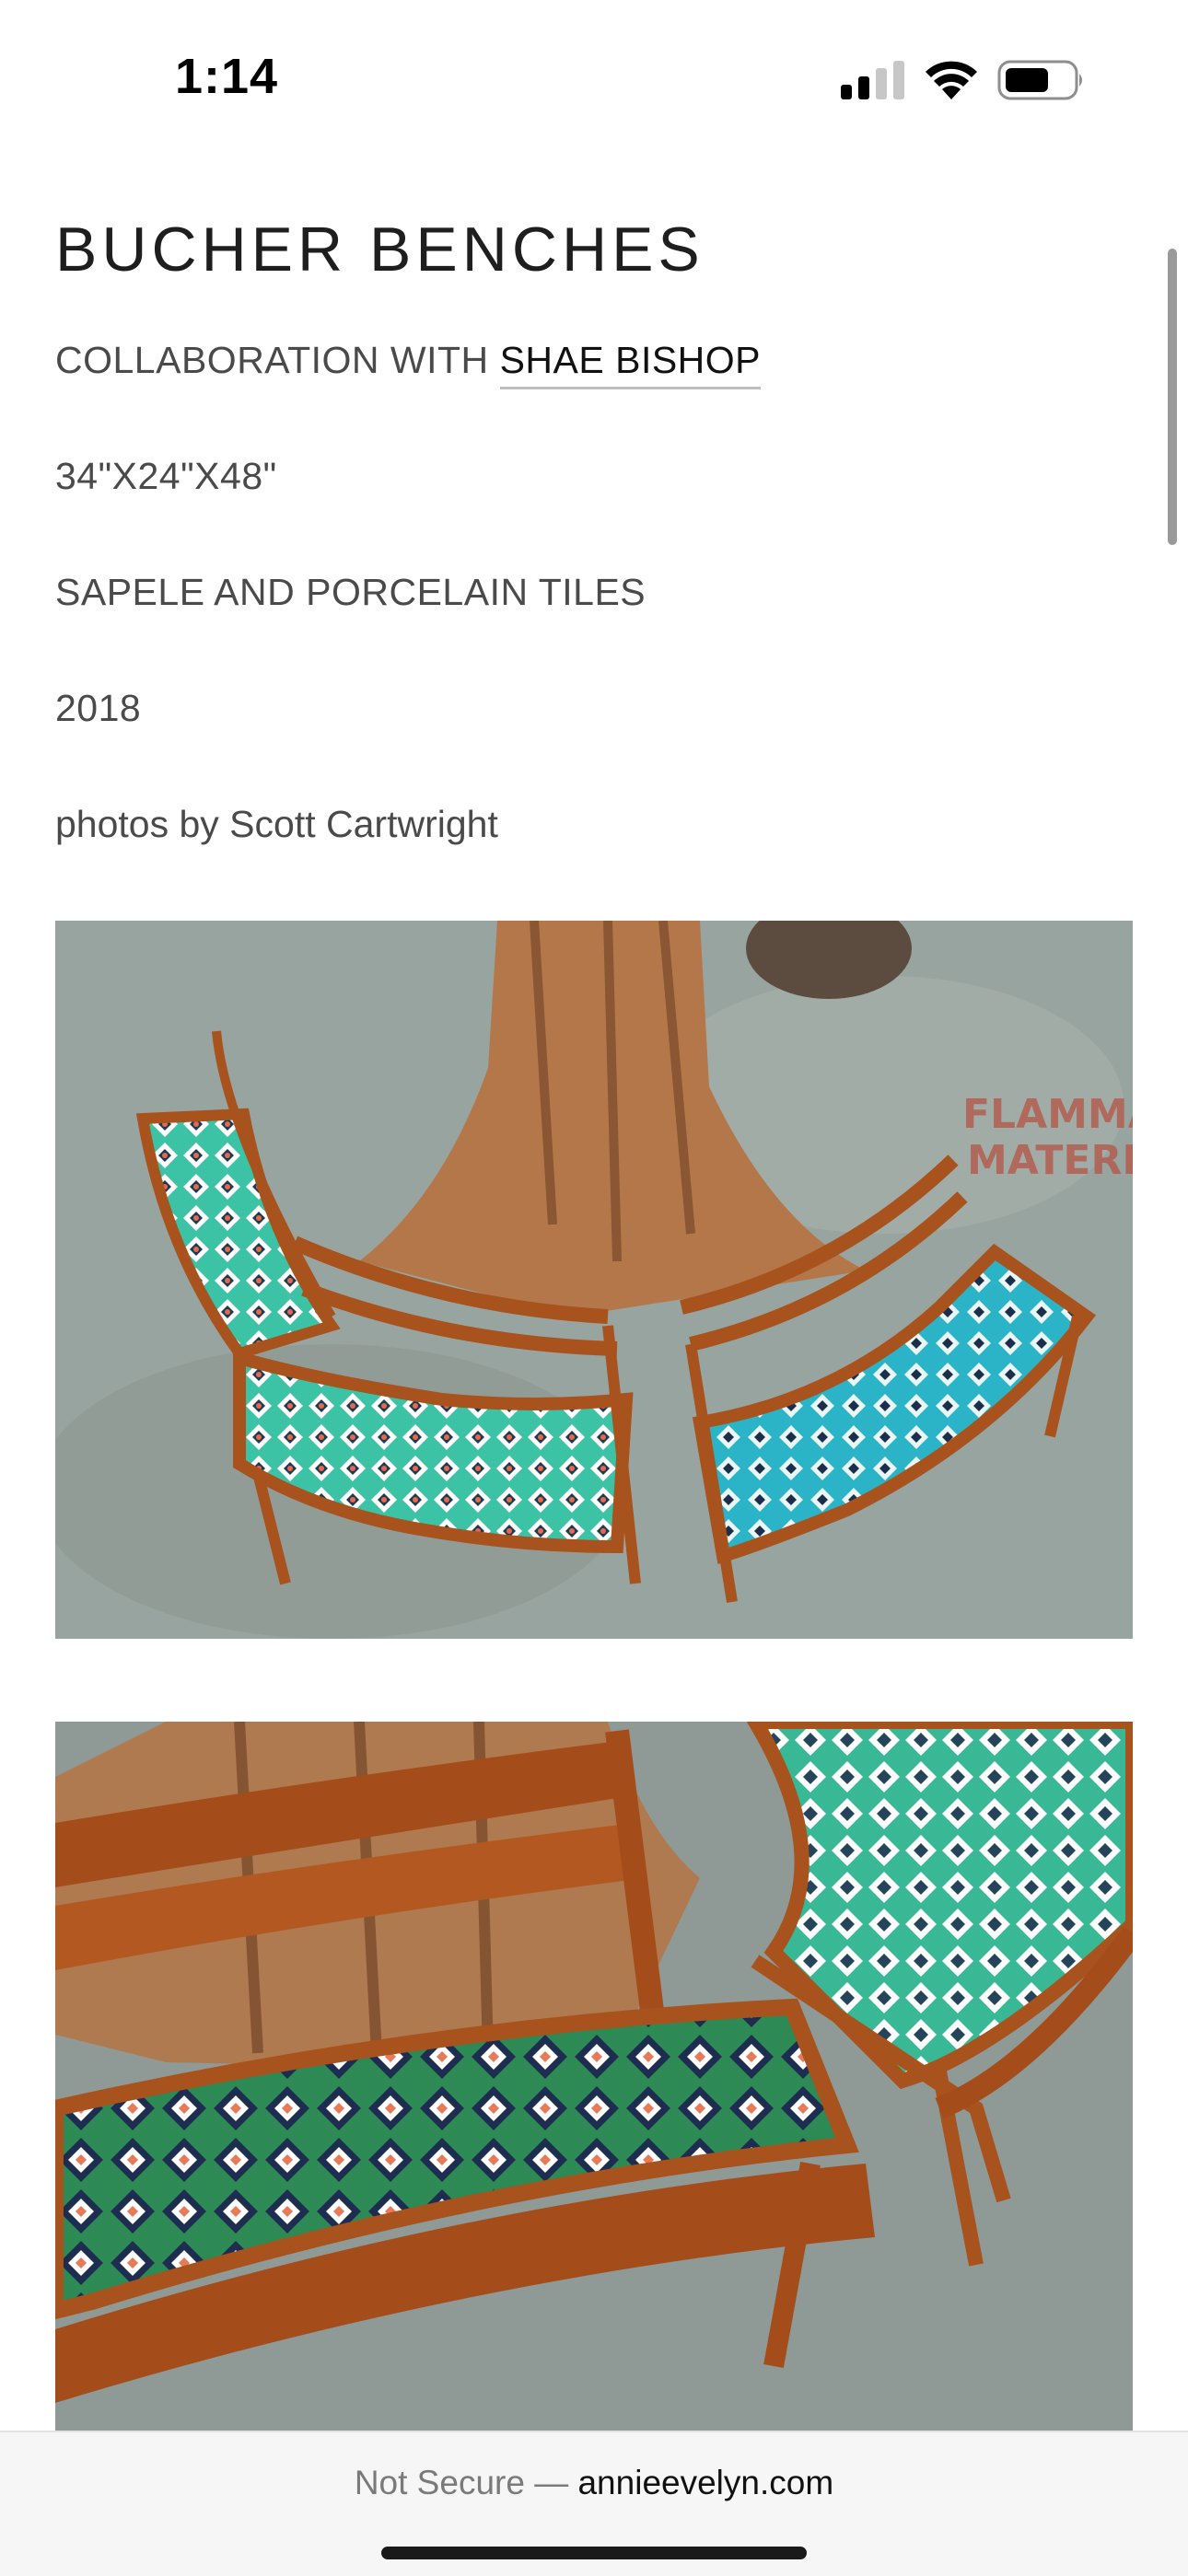  What do you see at coordinates (1039, 80) in the screenshot?
I see `battery-icon` at bounding box center [1039, 80].